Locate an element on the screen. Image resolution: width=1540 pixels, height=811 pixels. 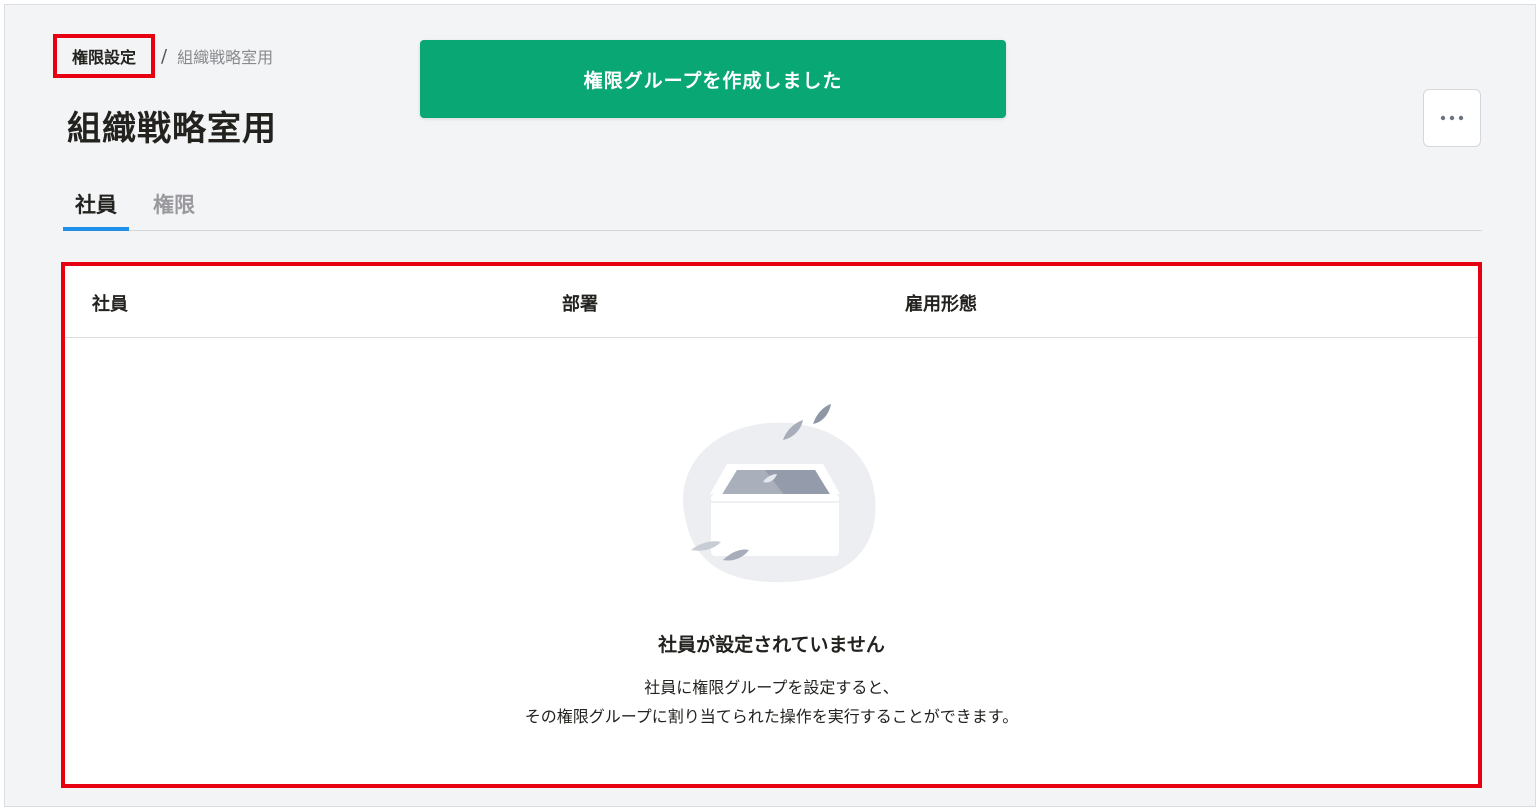
success-toast: 権限グループを作成しました is located at coordinates (713, 79).